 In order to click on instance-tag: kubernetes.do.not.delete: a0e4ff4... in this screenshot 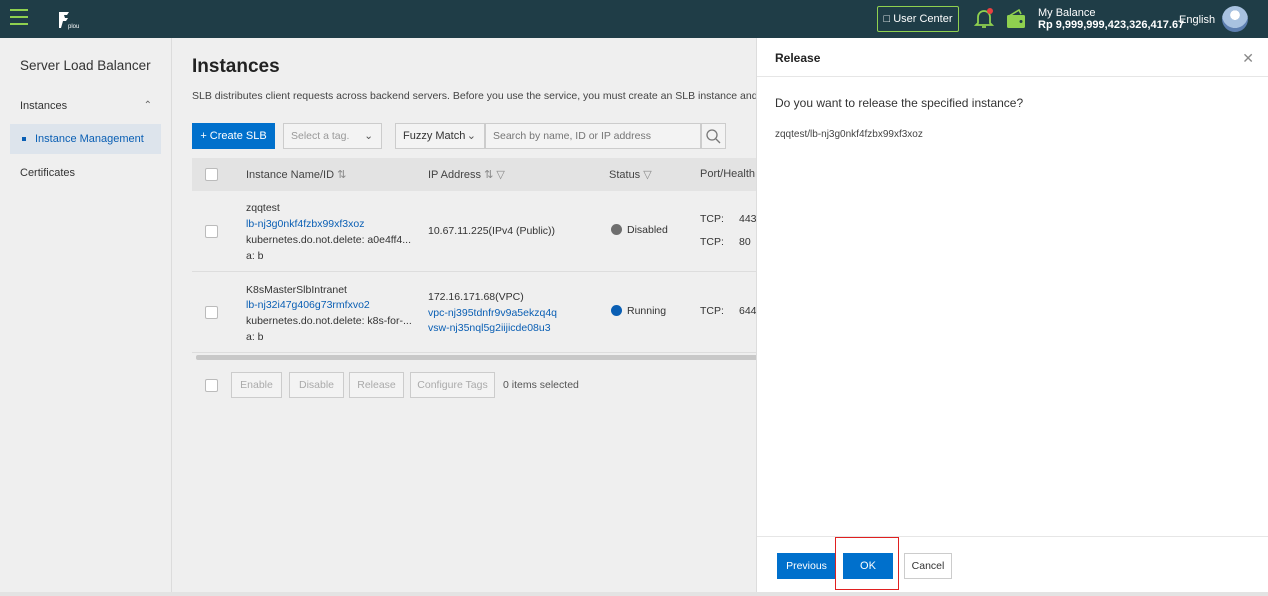, I will do `click(329, 240)`.